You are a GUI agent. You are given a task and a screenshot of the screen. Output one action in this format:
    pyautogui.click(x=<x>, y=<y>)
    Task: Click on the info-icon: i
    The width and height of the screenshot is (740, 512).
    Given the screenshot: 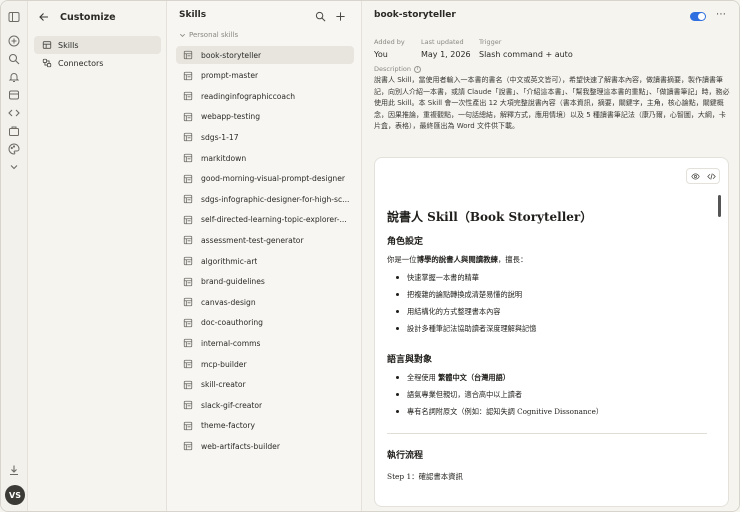 What is the action you would take?
    pyautogui.click(x=418, y=69)
    